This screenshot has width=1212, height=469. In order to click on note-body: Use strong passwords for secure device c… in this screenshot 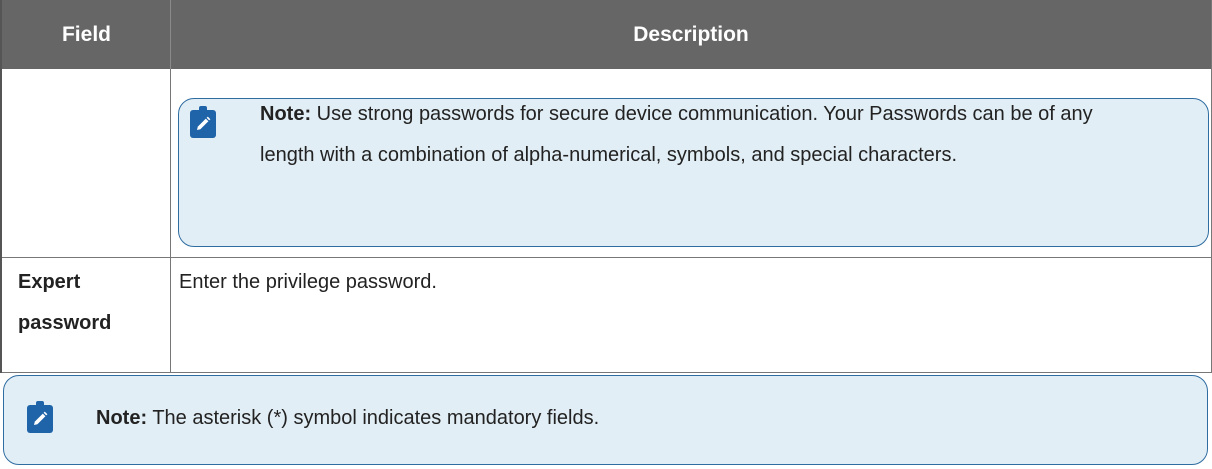, I will do `click(676, 134)`.